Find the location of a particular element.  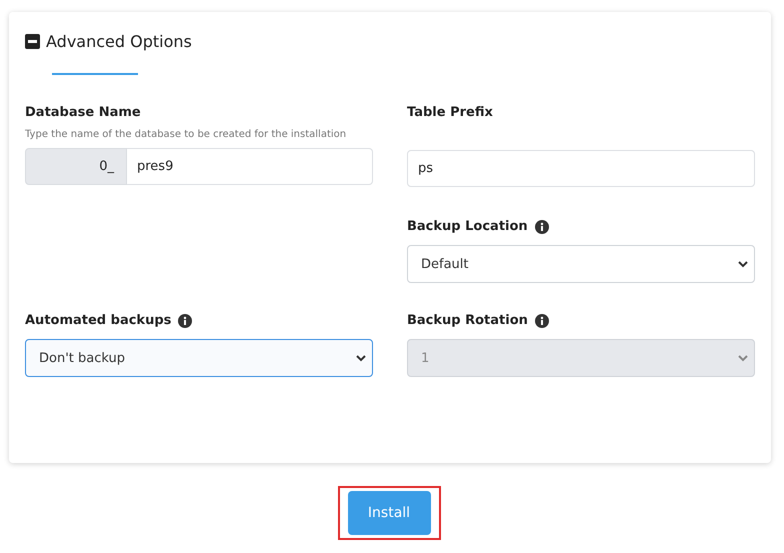

field-label: Backup Rotation is located at coordinates (467, 320).